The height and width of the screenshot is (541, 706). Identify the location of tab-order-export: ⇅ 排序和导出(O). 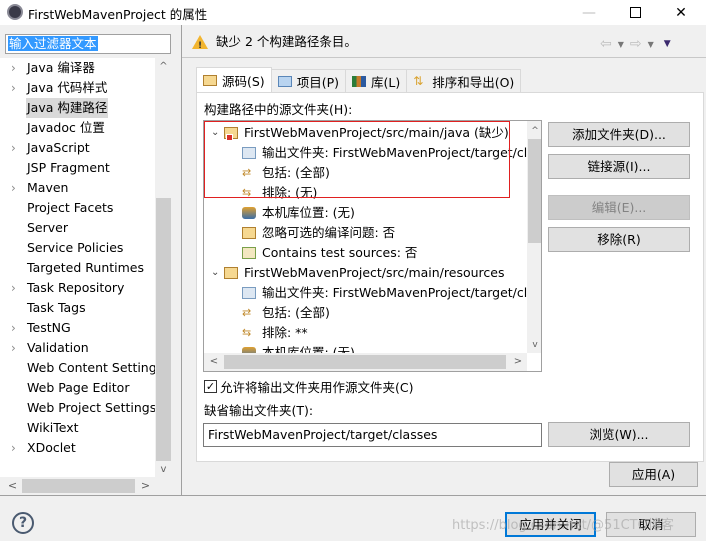
(464, 80).